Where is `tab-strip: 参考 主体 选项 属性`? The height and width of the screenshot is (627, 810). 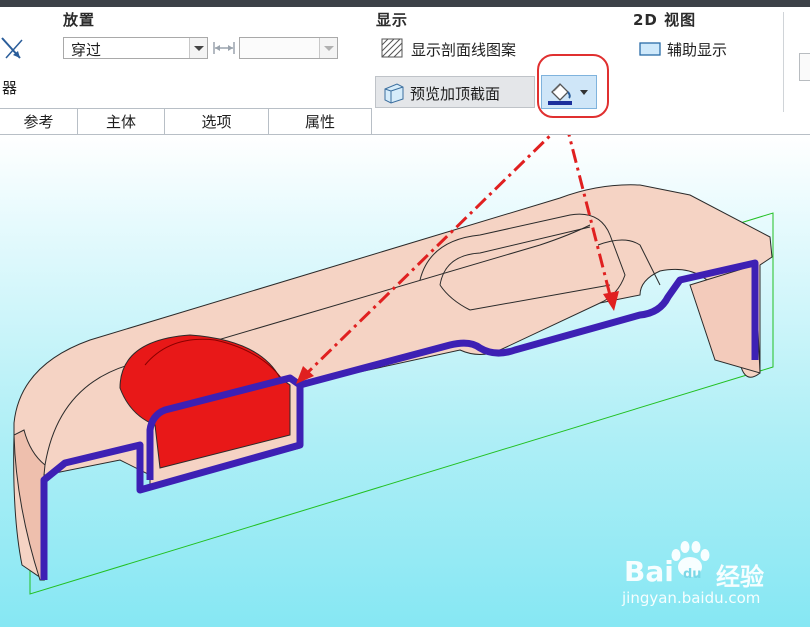
tab-strip: 参考 主体 选项 属性 is located at coordinates (186, 121).